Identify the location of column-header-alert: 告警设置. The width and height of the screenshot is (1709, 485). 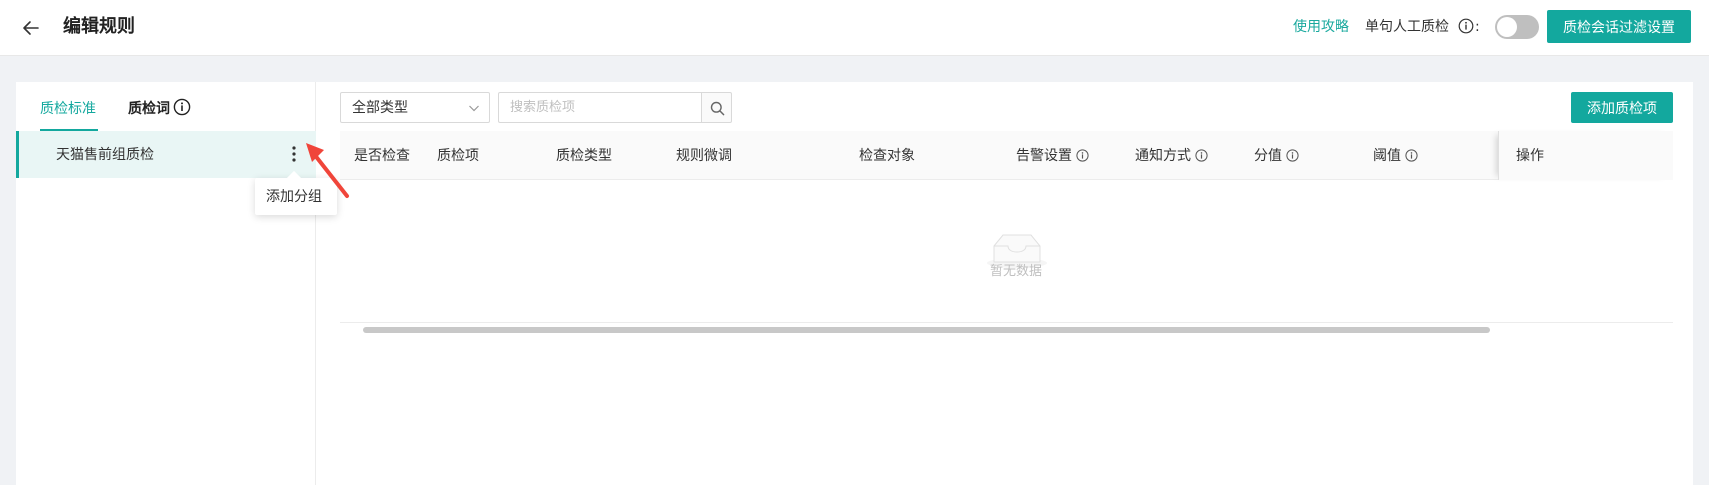
(1052, 156).